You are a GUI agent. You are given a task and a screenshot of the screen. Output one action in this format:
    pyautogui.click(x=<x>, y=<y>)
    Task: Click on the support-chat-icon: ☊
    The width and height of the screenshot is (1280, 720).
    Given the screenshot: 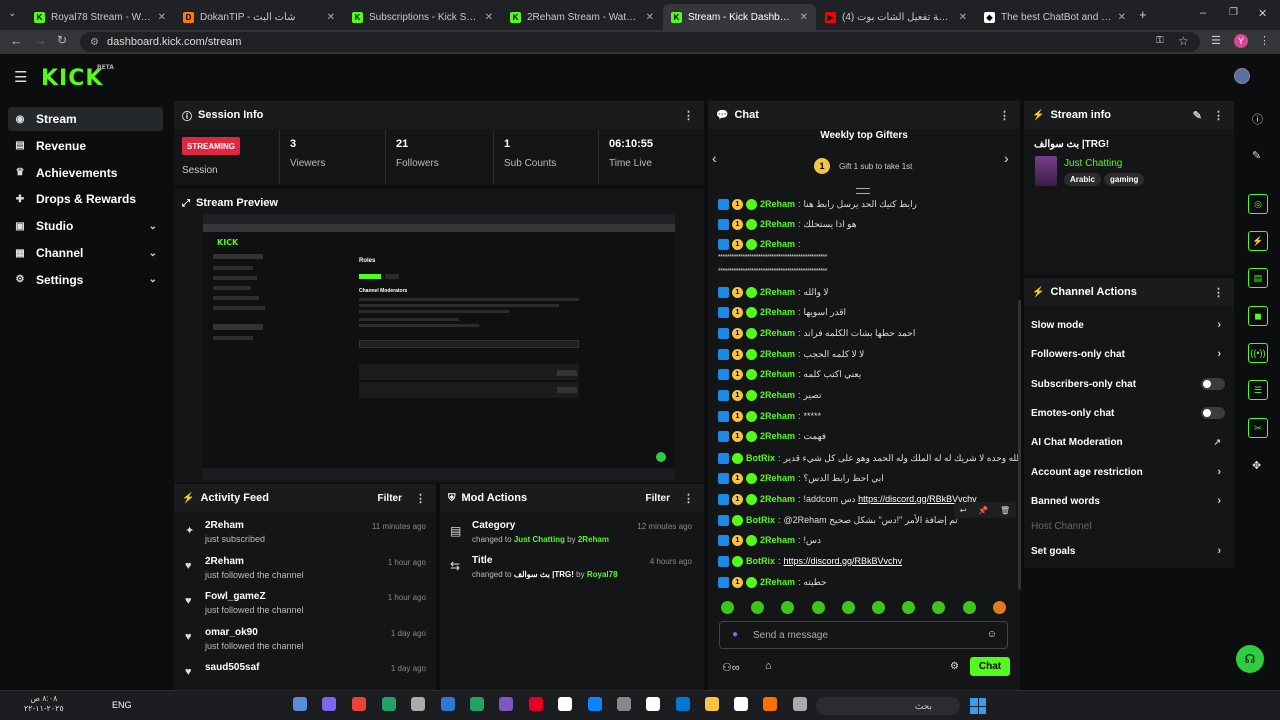 What is the action you would take?
    pyautogui.click(x=1250, y=659)
    